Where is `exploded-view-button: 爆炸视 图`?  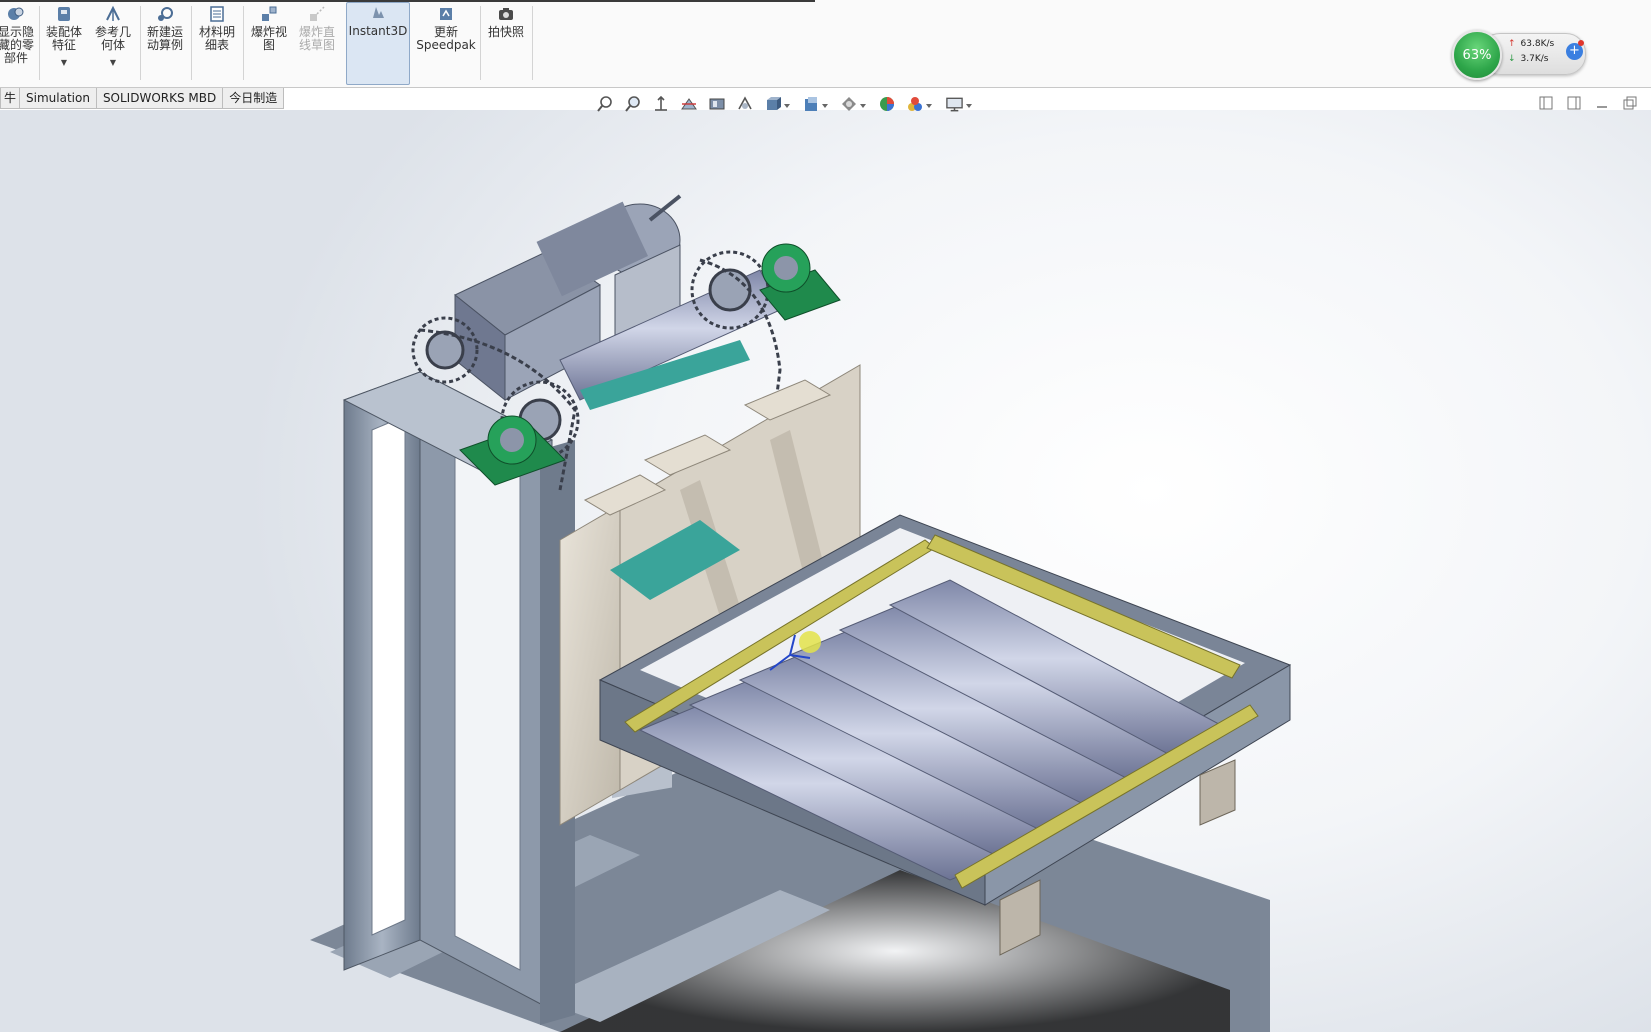 exploded-view-button: 爆炸视 图 is located at coordinates (269, 43).